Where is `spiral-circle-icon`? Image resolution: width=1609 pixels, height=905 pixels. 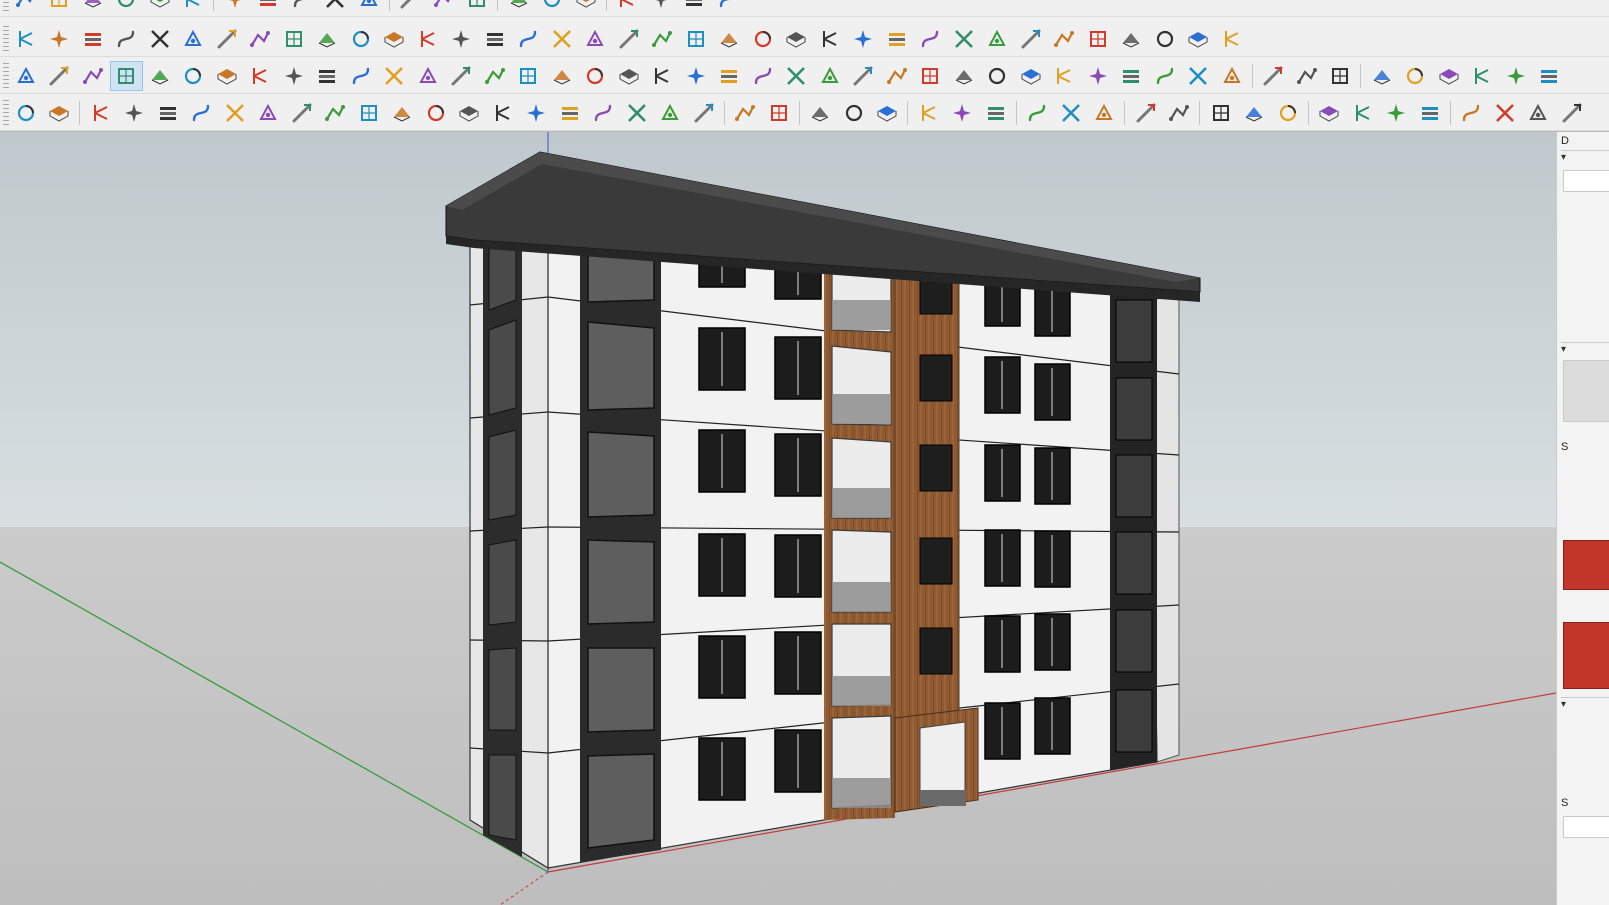 spiral-circle-icon is located at coordinates (369, 113).